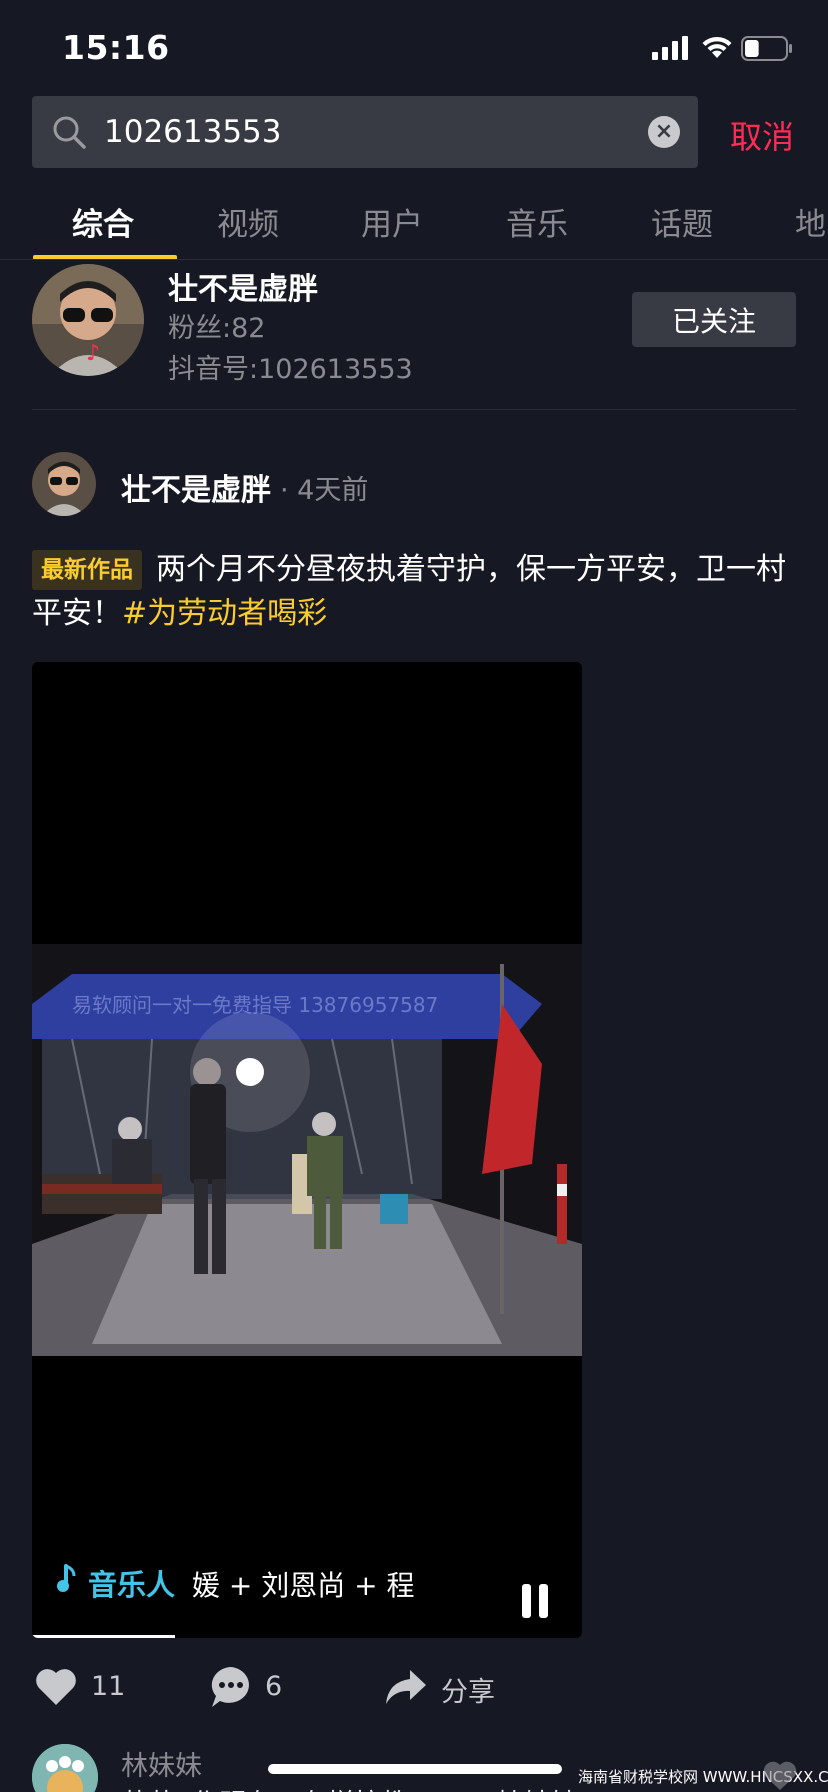 This screenshot has width=828, height=1792. Describe the element at coordinates (324, 490) in the screenshot. I see `post-time: · 4天前` at that location.